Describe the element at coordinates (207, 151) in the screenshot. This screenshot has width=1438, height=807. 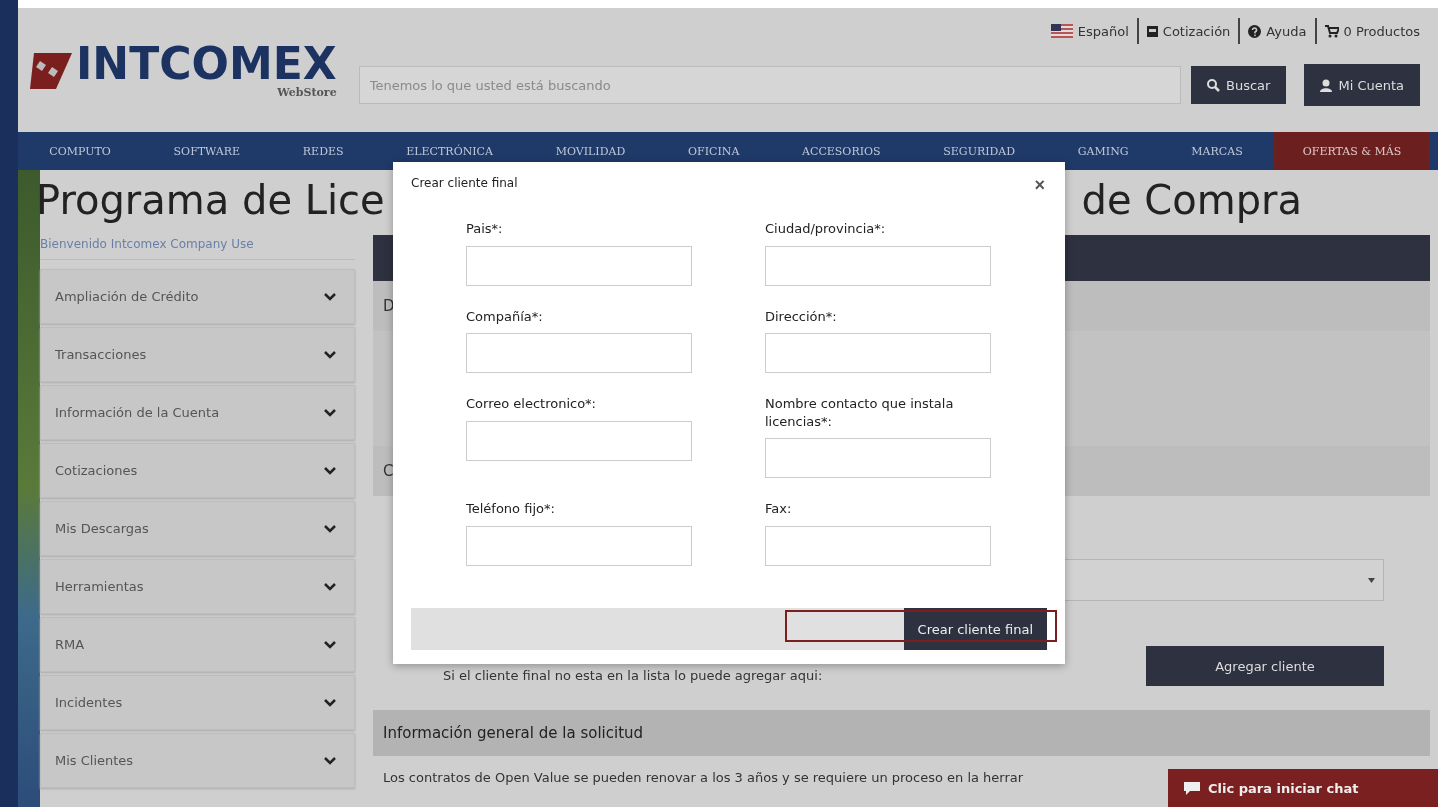
I see `nav-link: SOFTWARE` at that location.